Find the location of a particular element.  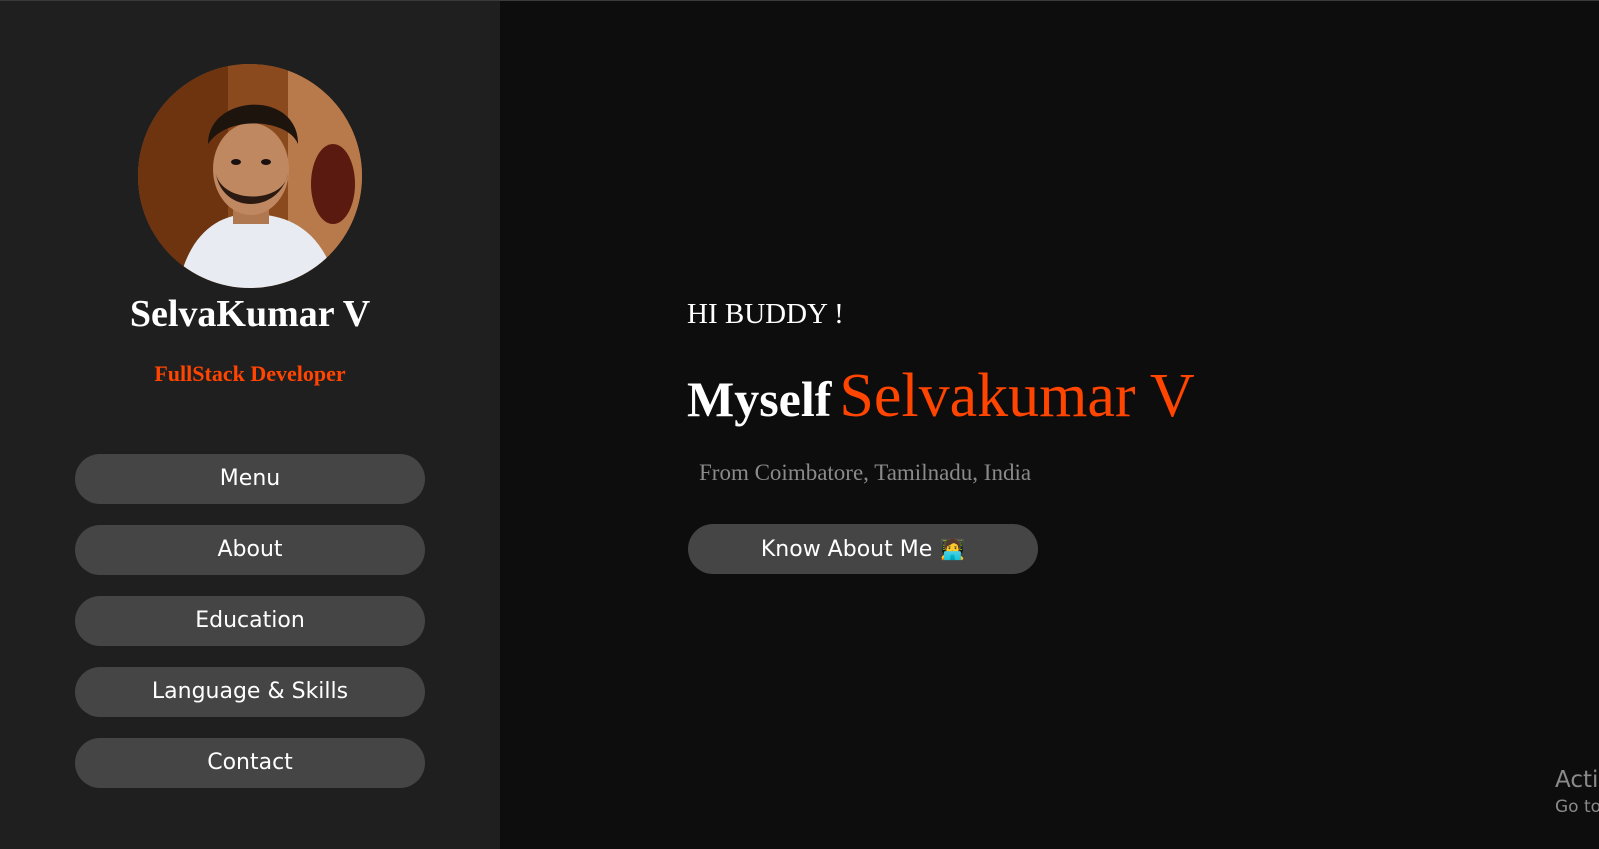

greeting: HI BUDDY ! is located at coordinates (765, 314).